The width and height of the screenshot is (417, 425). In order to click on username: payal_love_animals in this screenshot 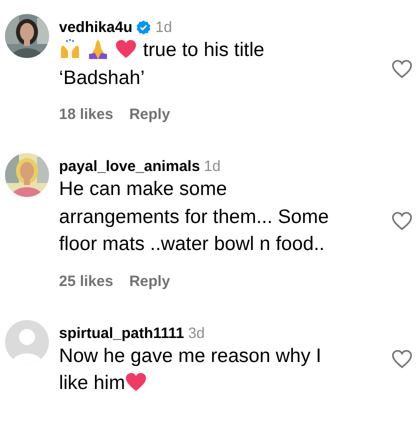, I will do `click(129, 166)`.